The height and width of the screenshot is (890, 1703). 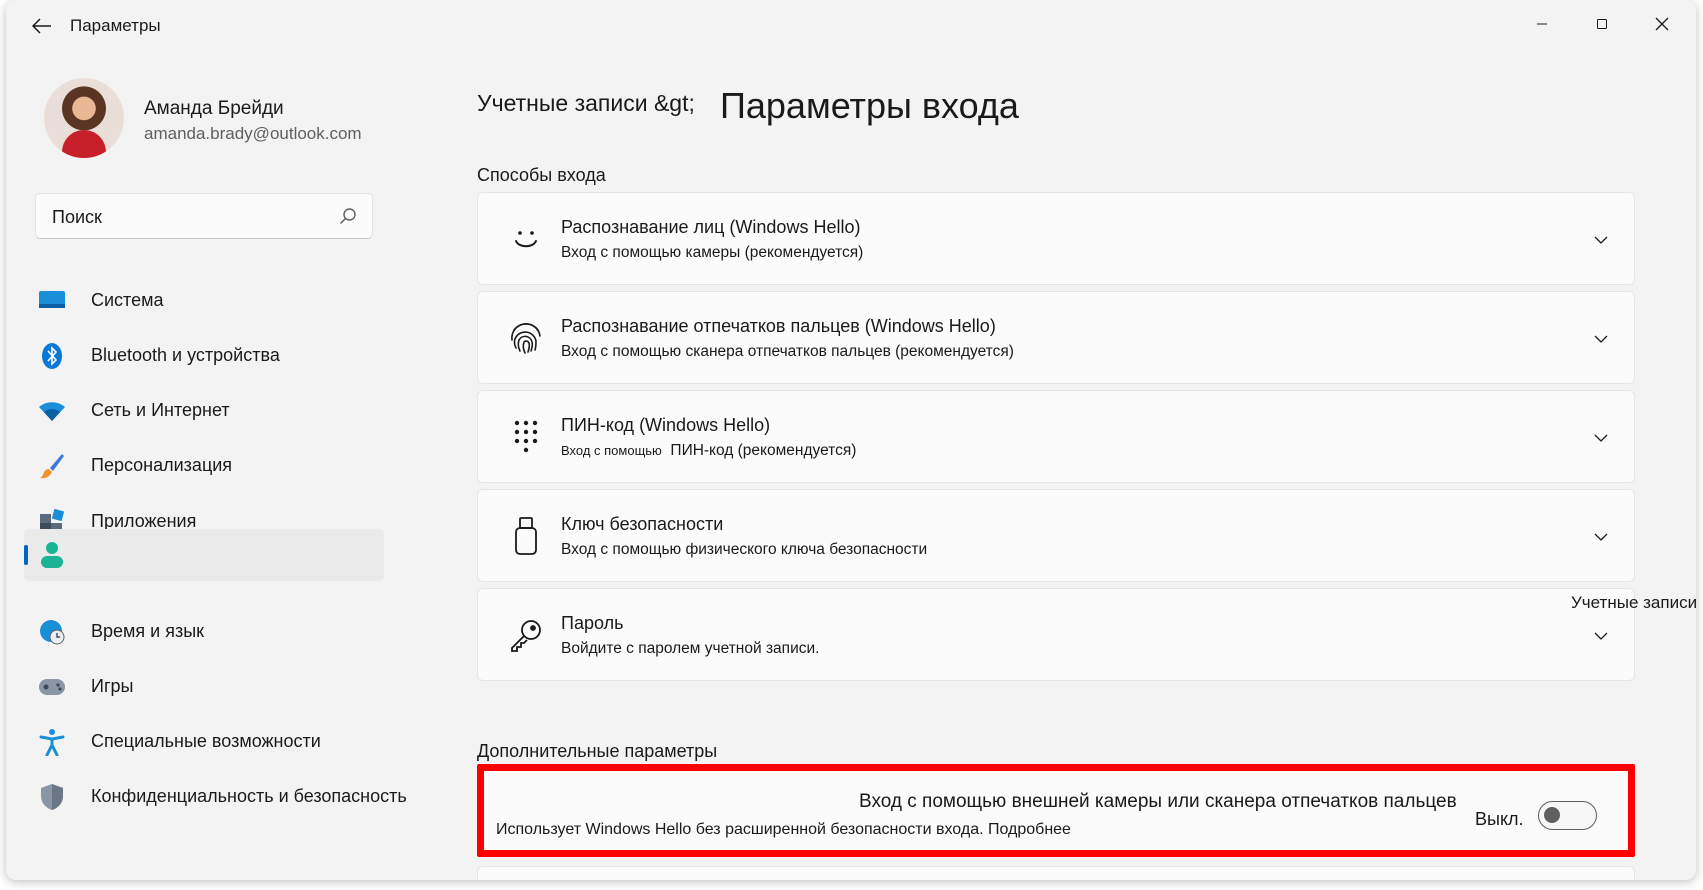 I want to click on close-icon, so click(x=1662, y=24).